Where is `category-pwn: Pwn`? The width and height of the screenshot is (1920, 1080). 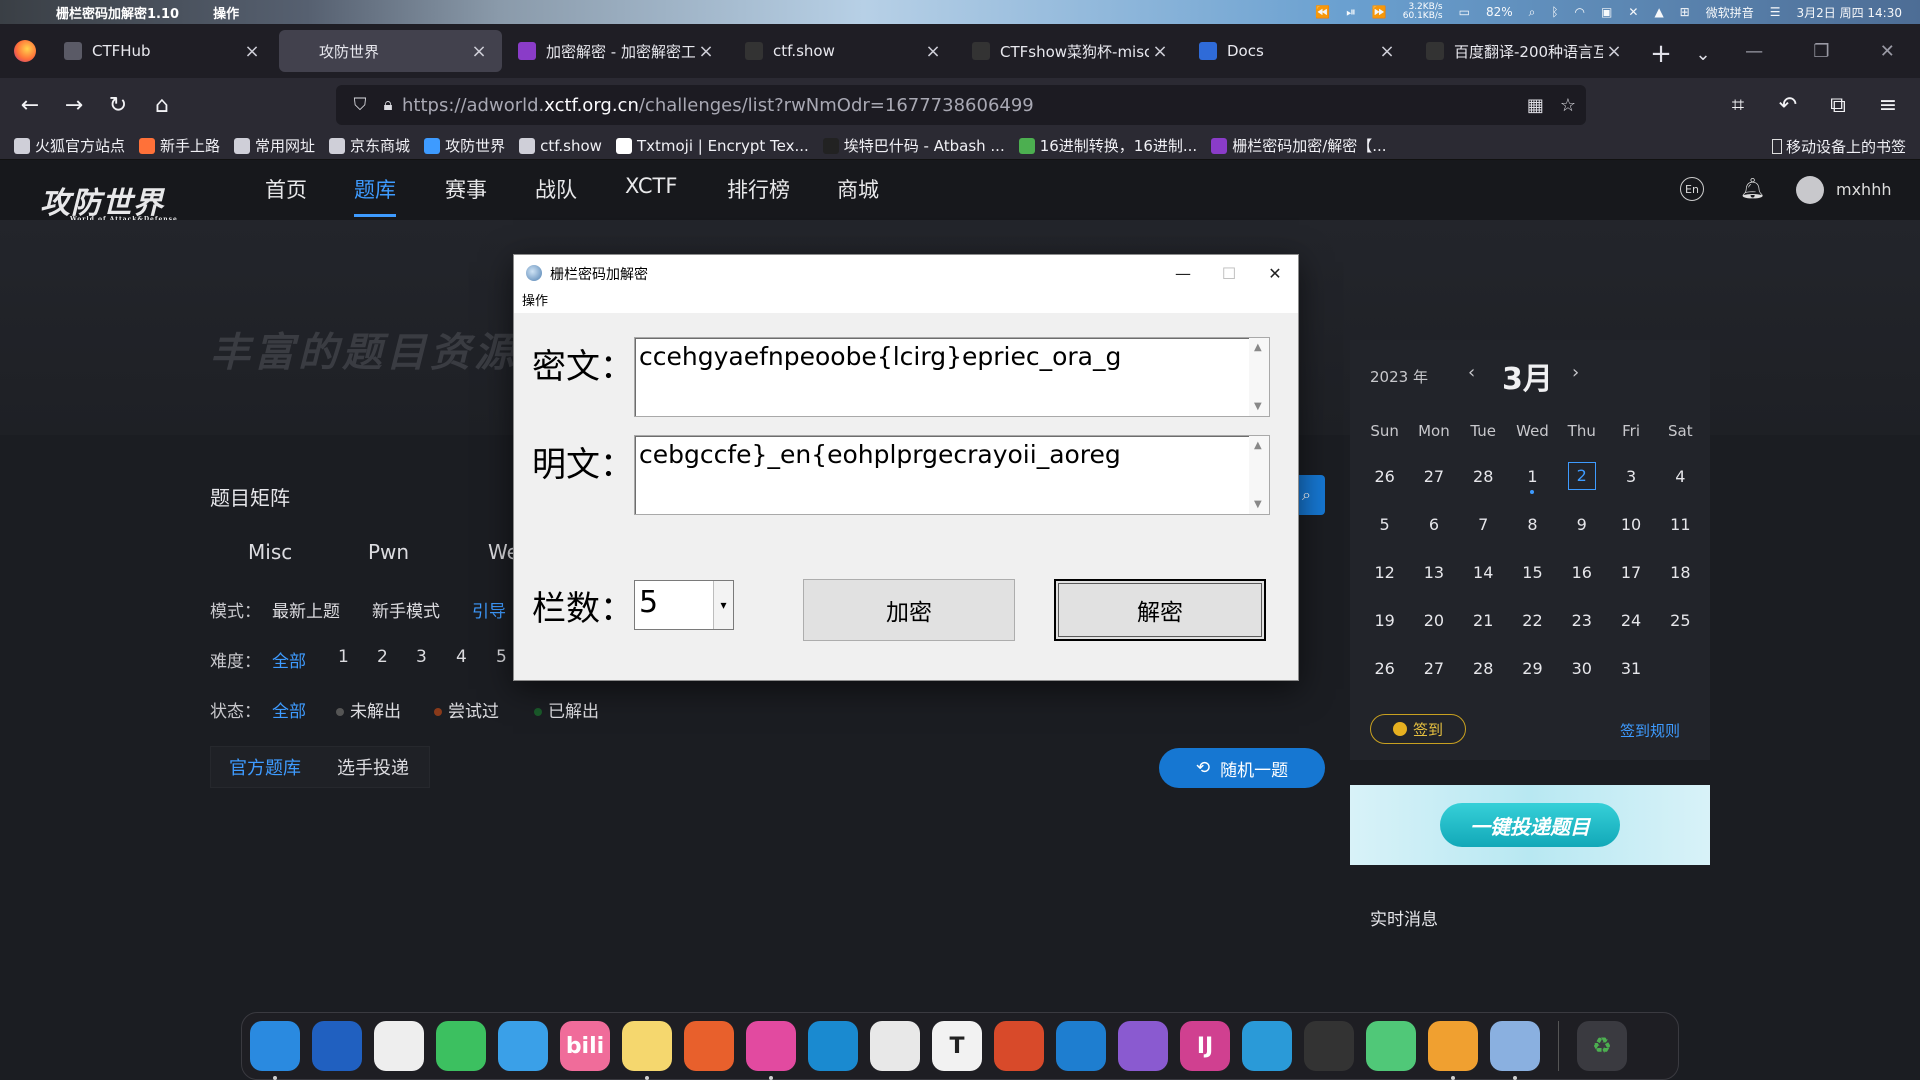 category-pwn: Pwn is located at coordinates (388, 552).